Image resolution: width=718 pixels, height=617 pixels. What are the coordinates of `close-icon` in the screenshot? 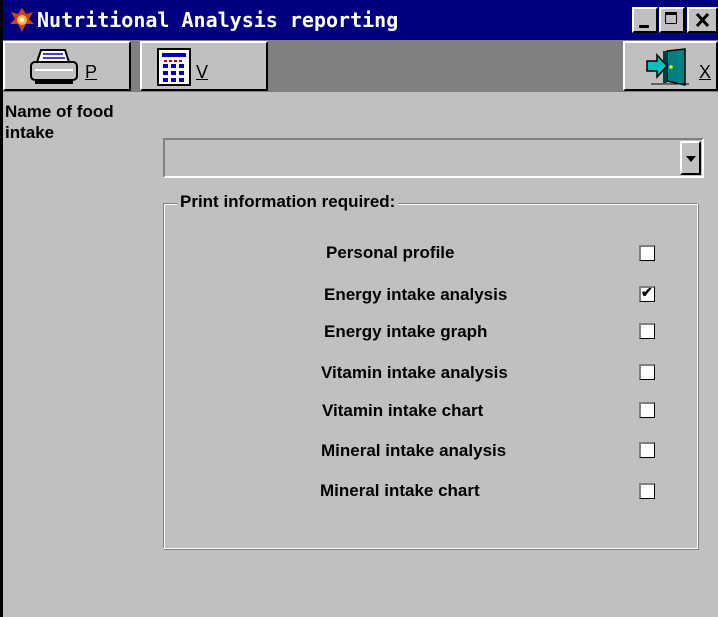 It's located at (702, 20).